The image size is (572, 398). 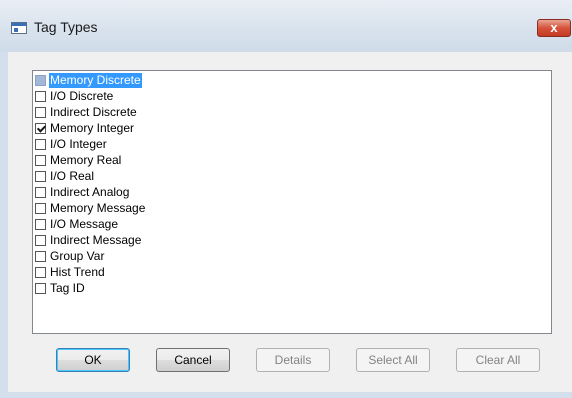 I want to click on close-icon: x, so click(x=554, y=27).